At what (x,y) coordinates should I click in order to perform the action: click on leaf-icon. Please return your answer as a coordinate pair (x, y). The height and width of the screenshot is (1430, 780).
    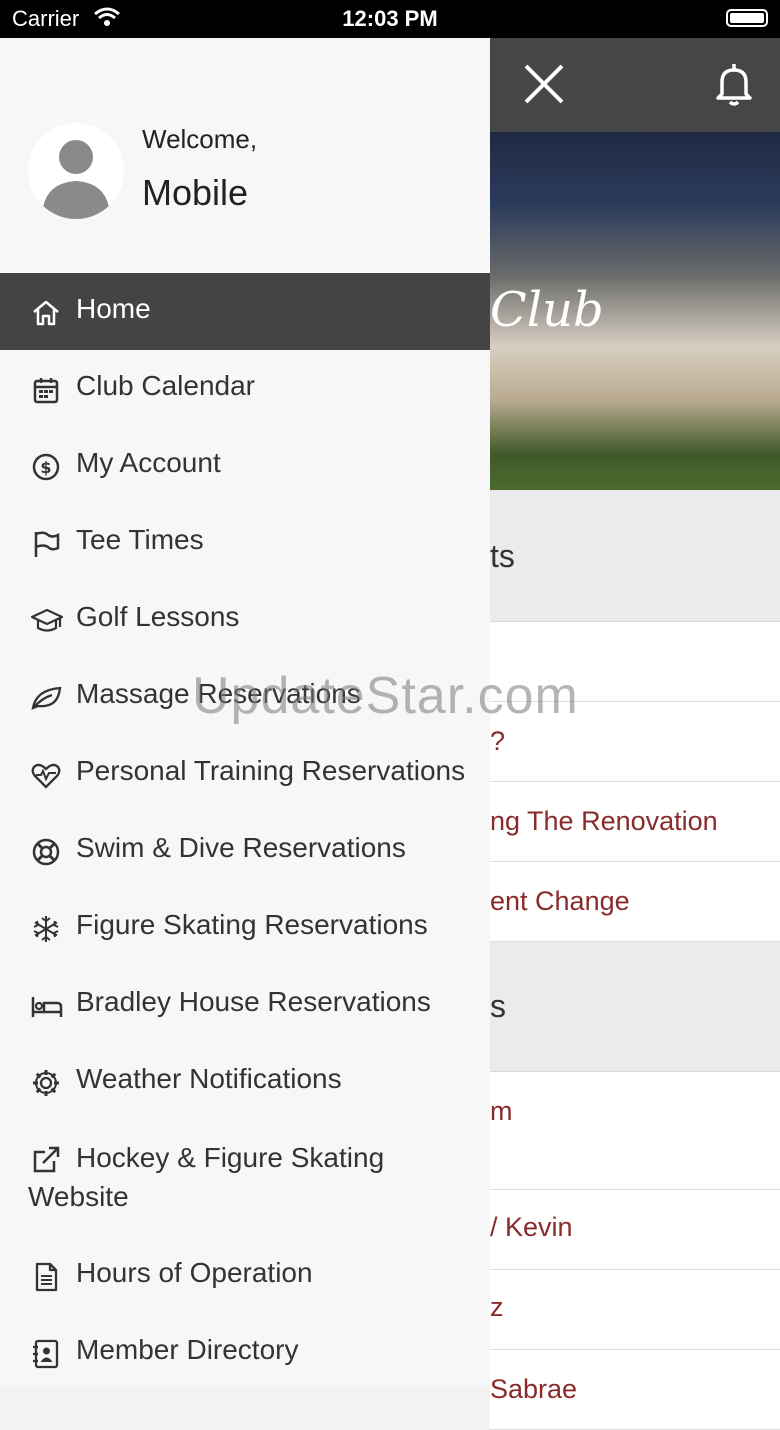
    Looking at the image, I should click on (46, 698).